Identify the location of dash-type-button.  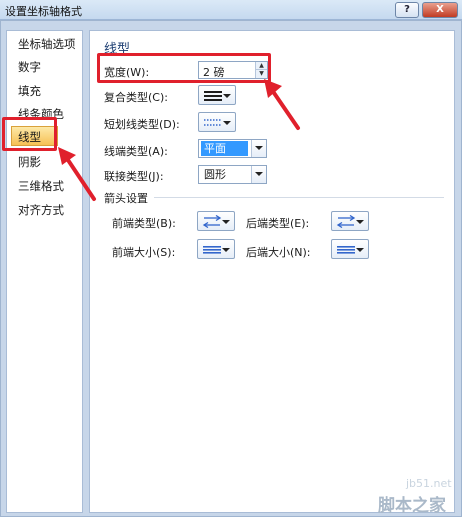
(217, 122).